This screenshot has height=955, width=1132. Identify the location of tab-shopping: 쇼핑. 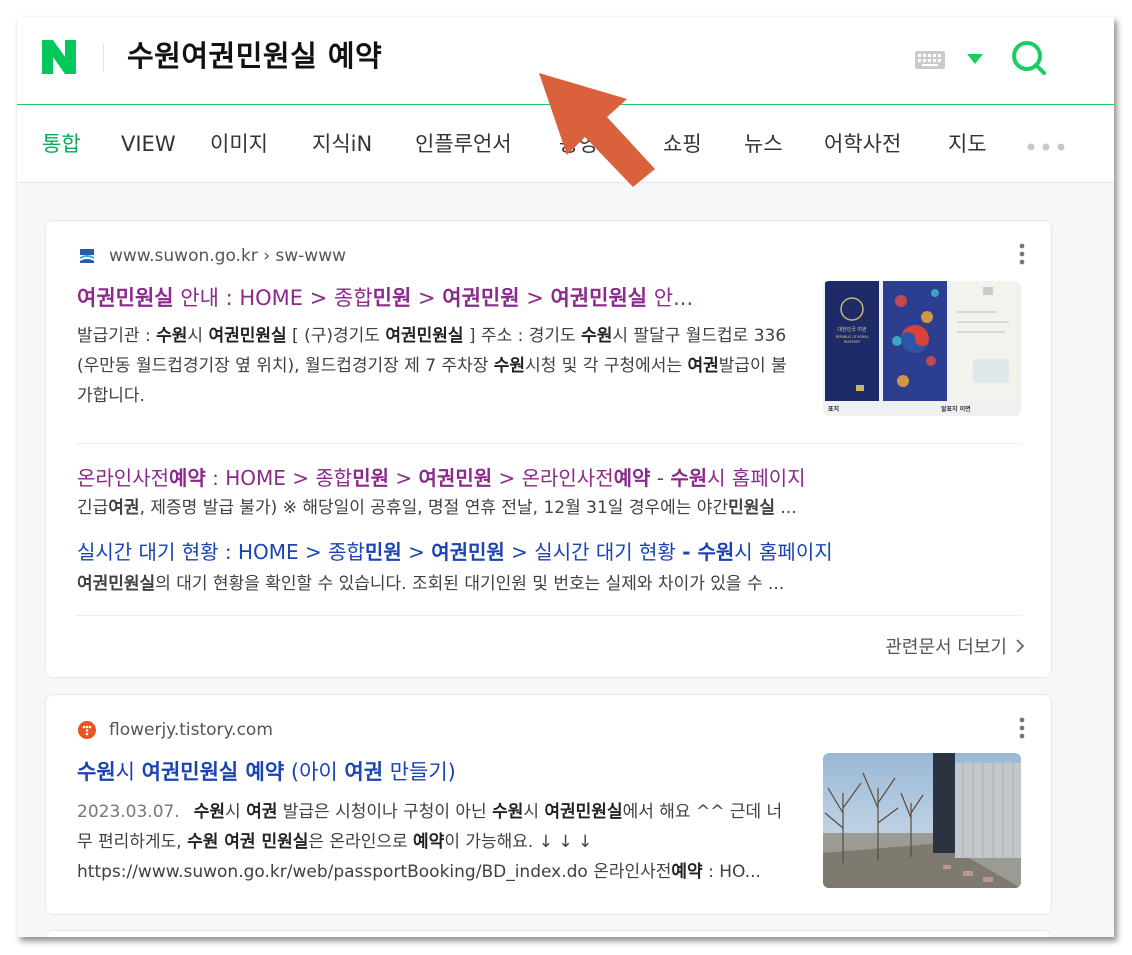
(682, 144).